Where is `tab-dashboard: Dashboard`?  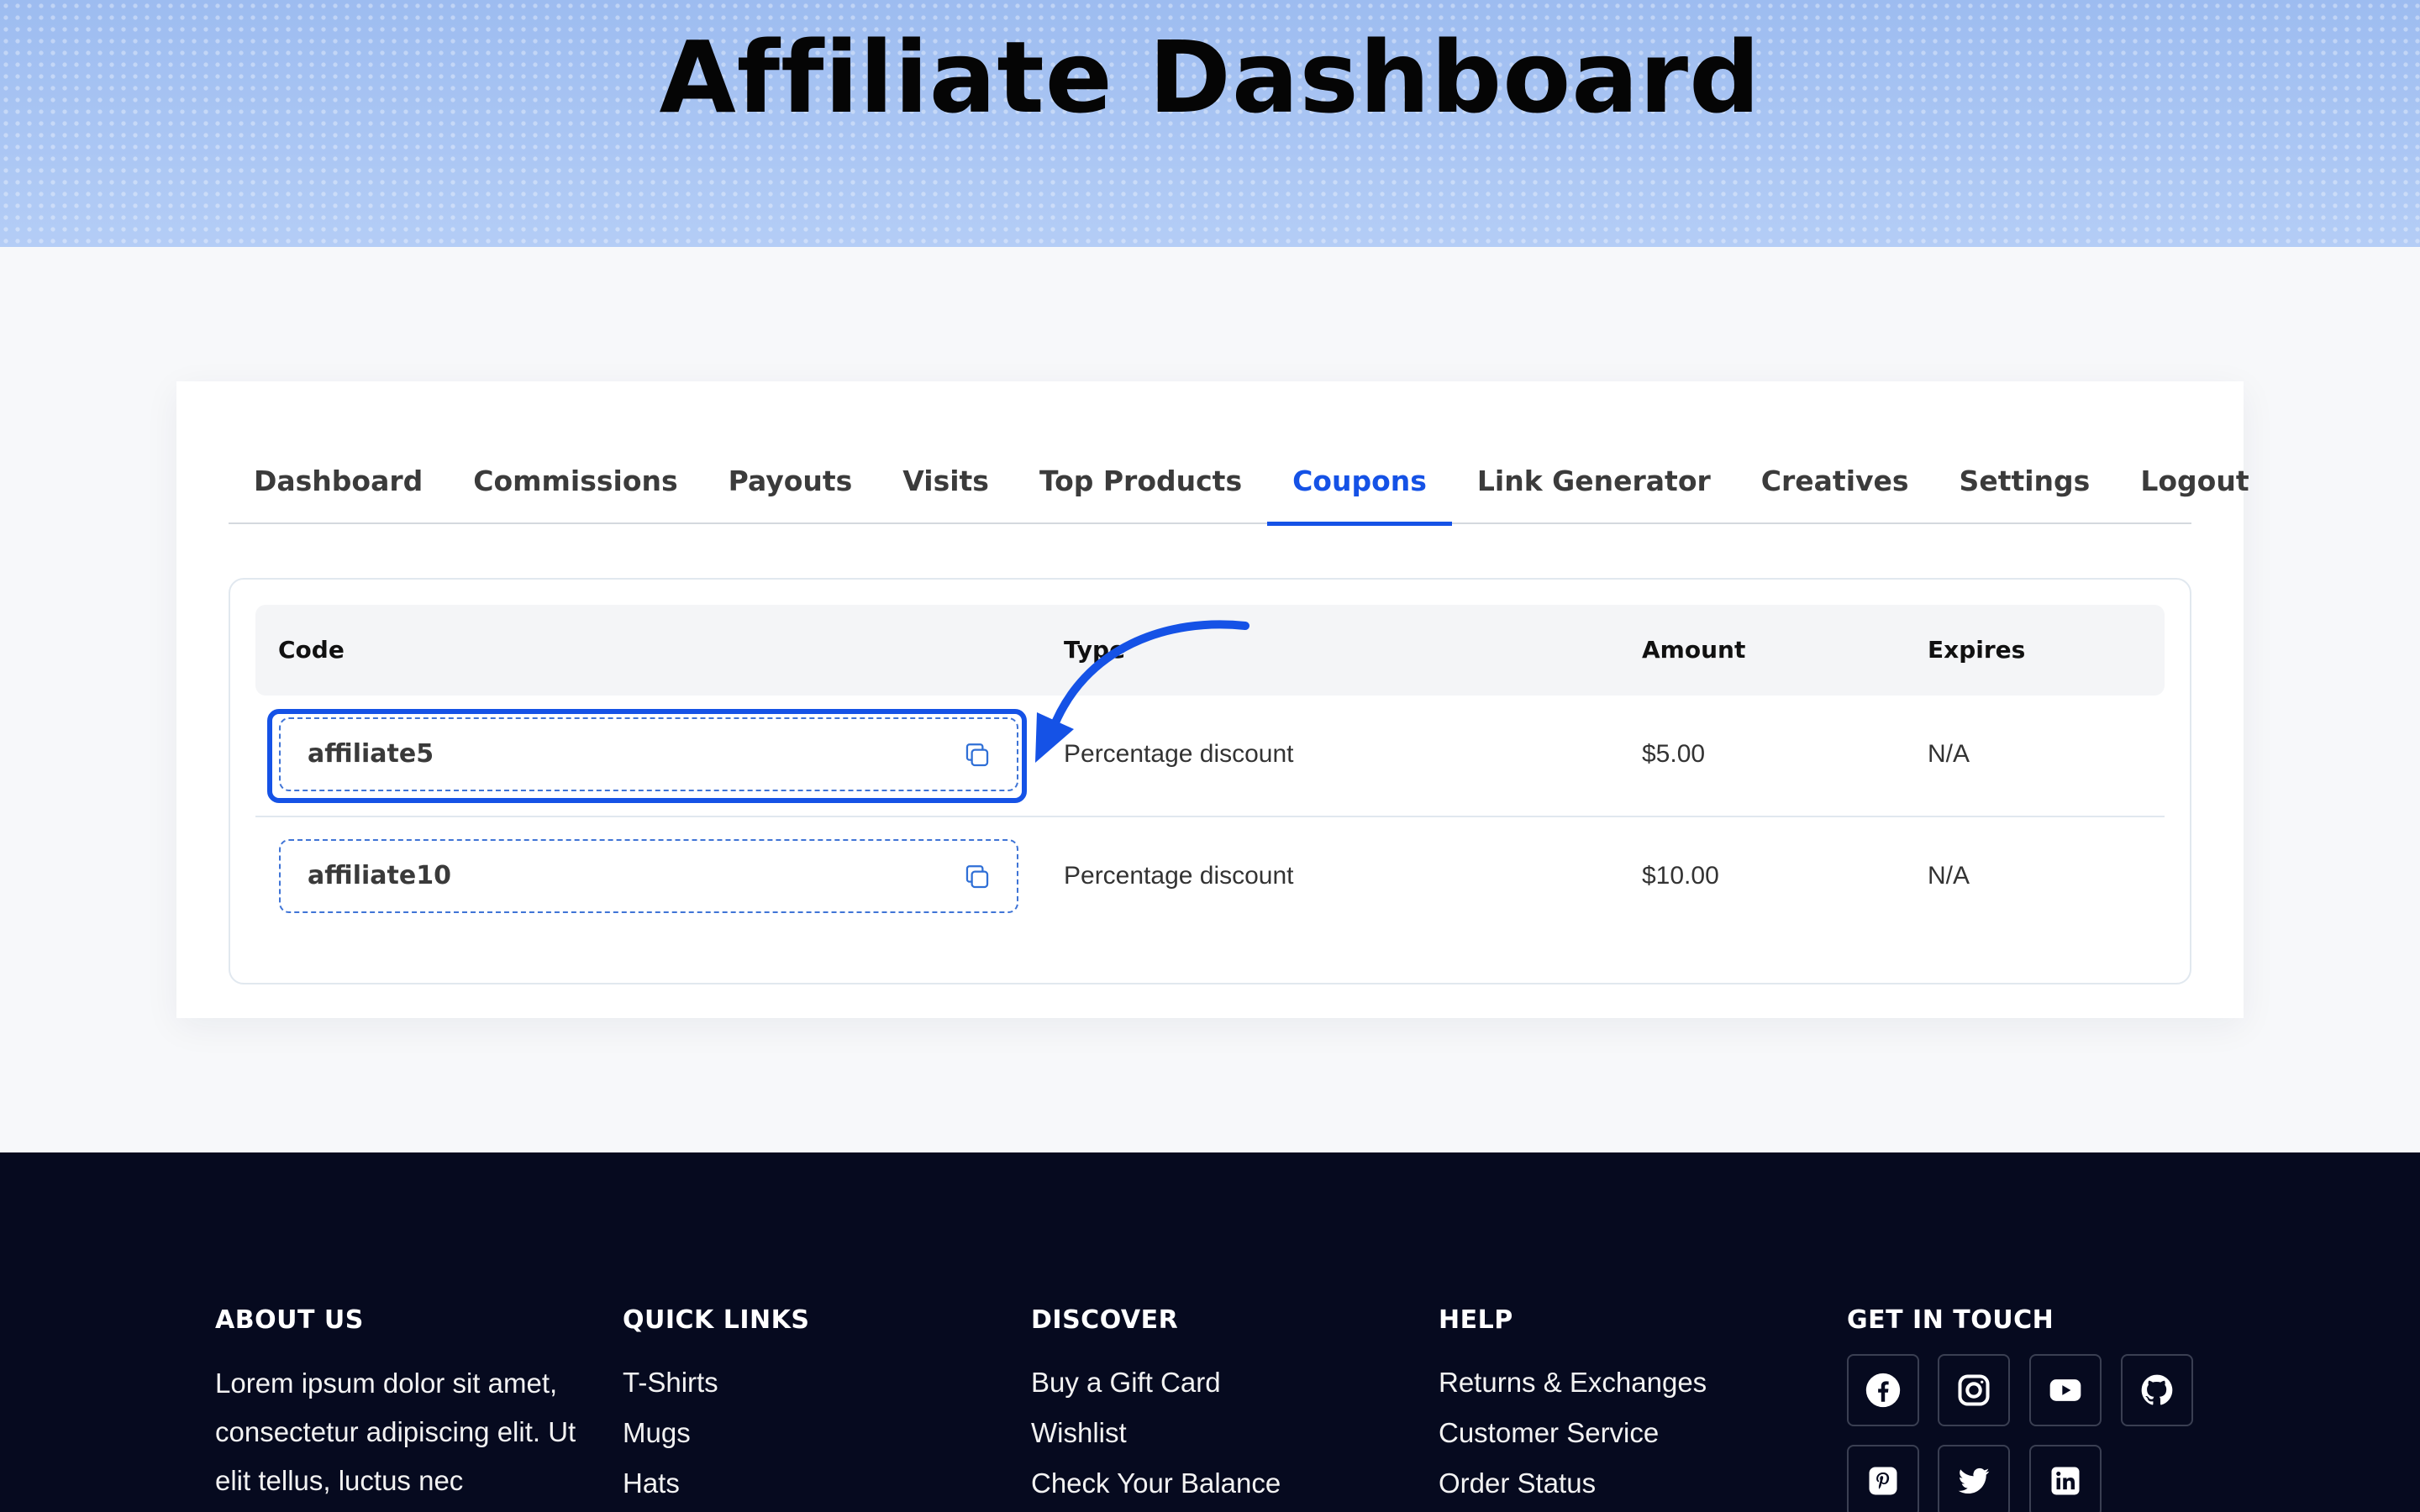
tab-dashboard: Dashboard is located at coordinates (338, 482).